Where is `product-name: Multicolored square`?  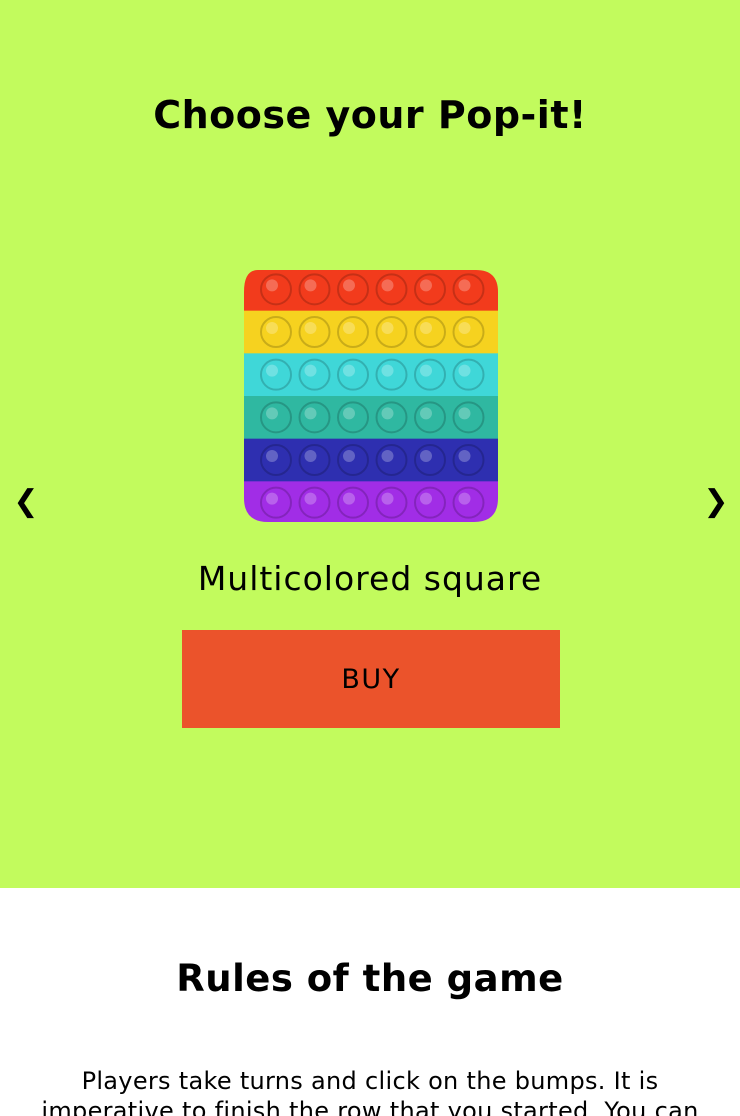 product-name: Multicolored square is located at coordinates (370, 578).